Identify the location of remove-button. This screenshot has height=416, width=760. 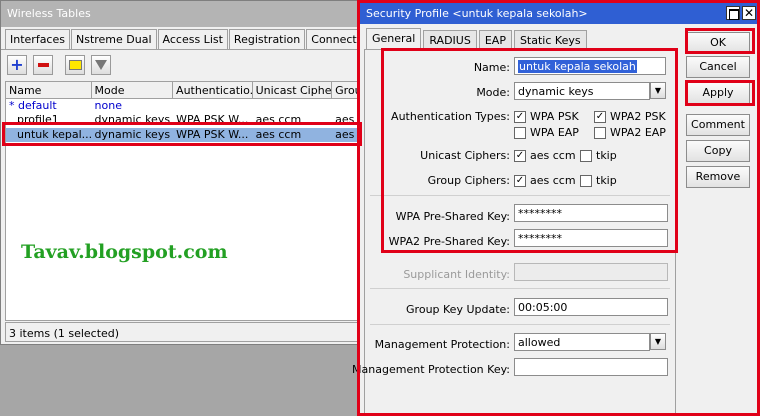
(43, 64).